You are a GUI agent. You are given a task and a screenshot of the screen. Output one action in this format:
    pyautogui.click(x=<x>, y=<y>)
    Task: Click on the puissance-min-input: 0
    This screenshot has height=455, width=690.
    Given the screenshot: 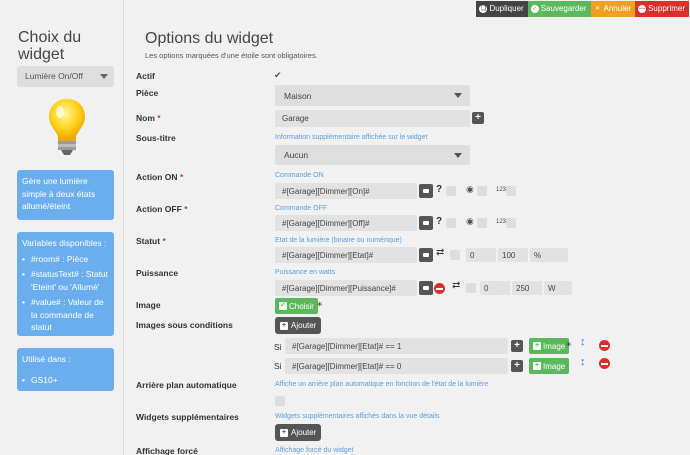 What is the action you would take?
    pyautogui.click(x=495, y=288)
    